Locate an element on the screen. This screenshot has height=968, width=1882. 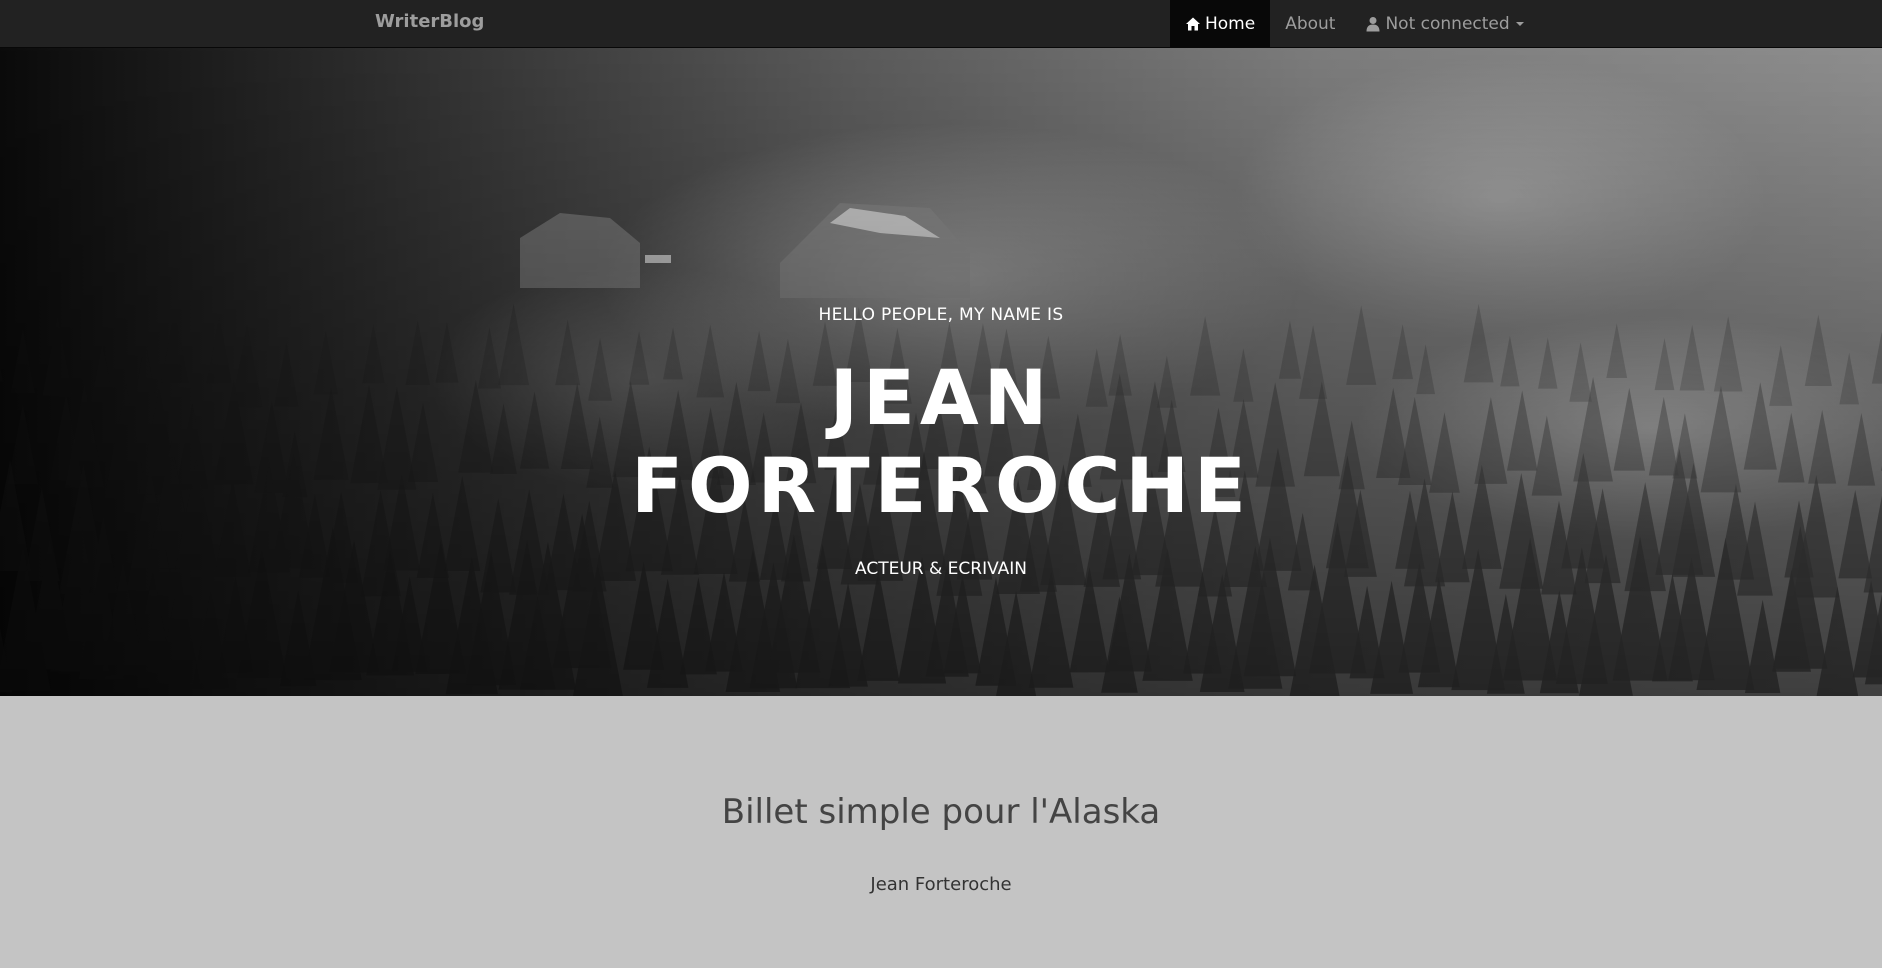
author-name-first: JEAN is located at coordinates (941, 397).